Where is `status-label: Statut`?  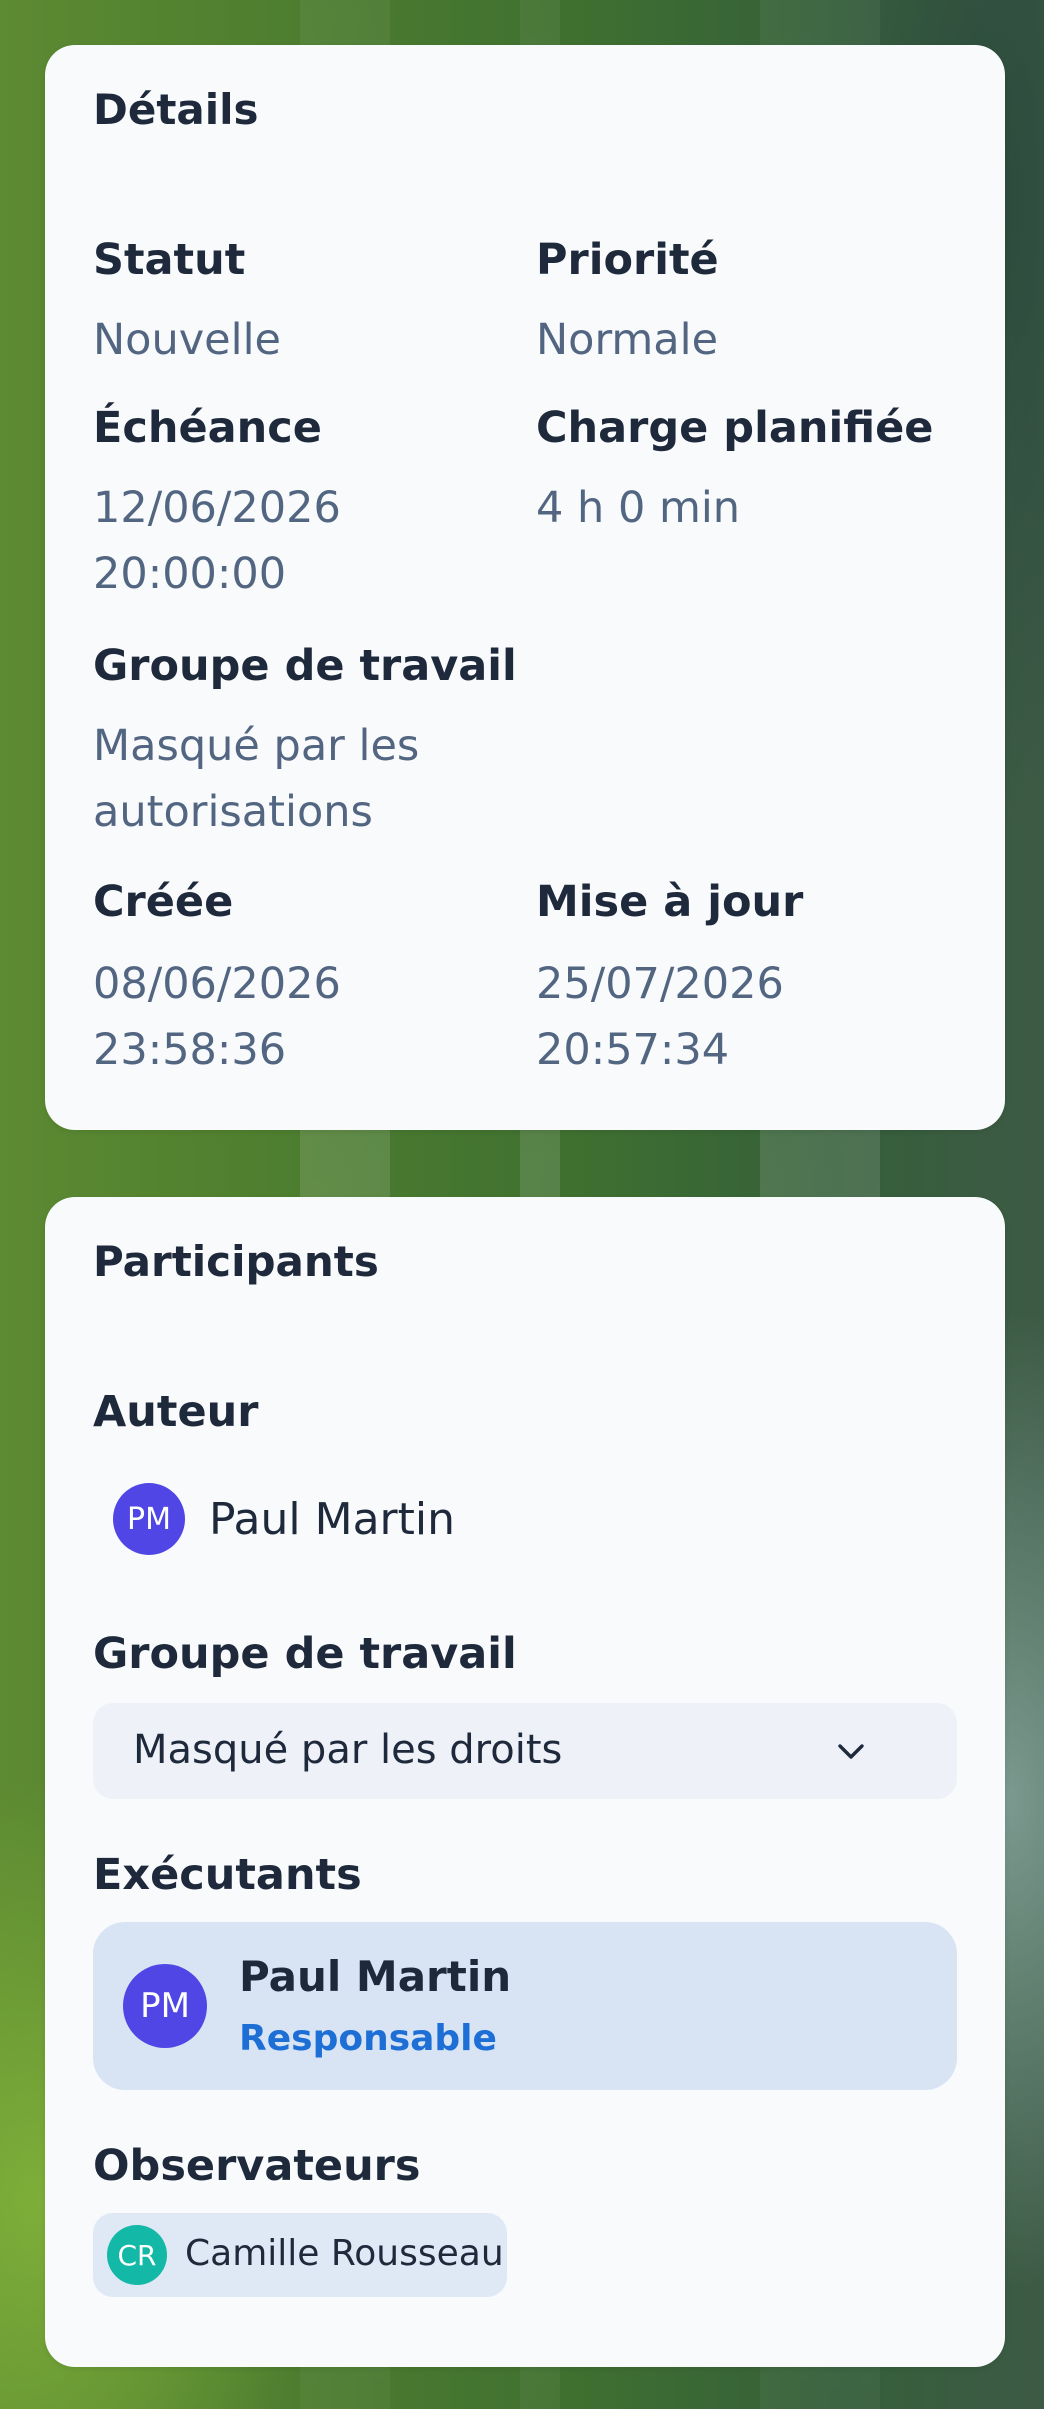
status-label: Statut is located at coordinates (169, 260).